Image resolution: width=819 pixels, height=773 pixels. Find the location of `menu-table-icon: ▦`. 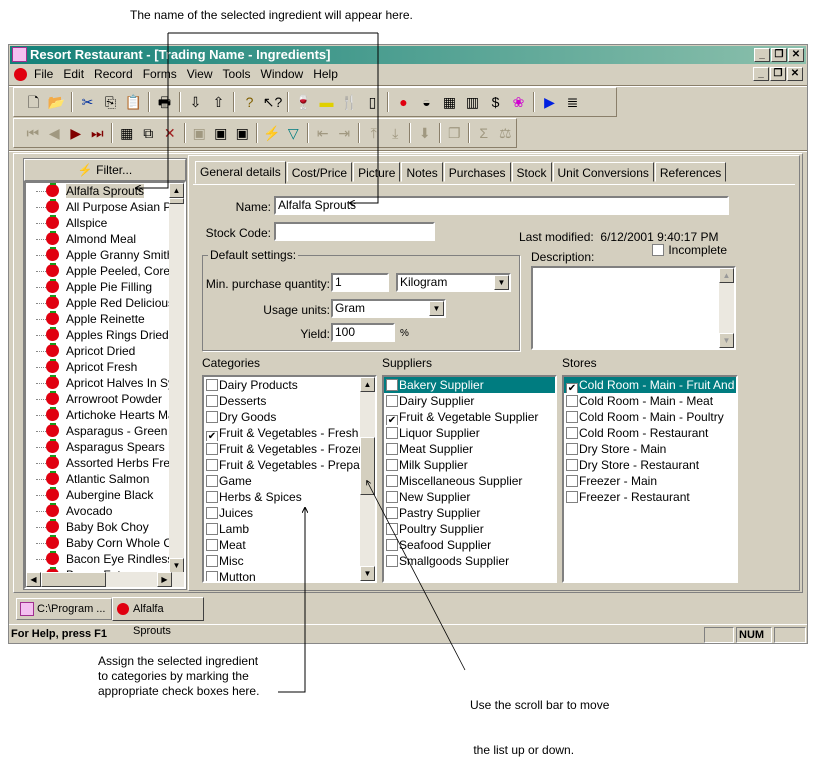

menu-table-icon: ▦ is located at coordinates (449, 102).